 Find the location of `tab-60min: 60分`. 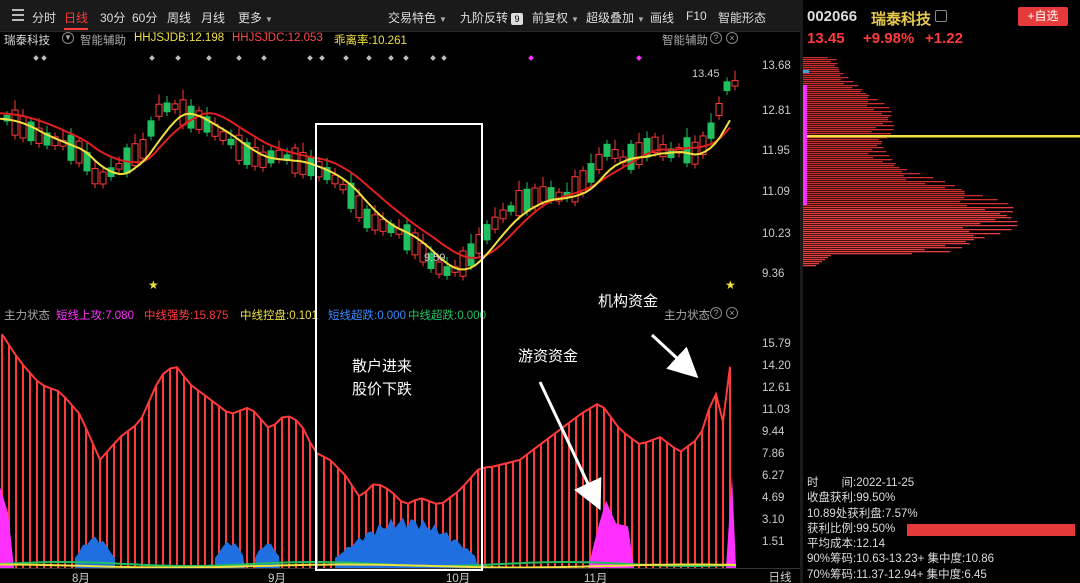

tab-60min: 60分 is located at coordinates (144, 17).